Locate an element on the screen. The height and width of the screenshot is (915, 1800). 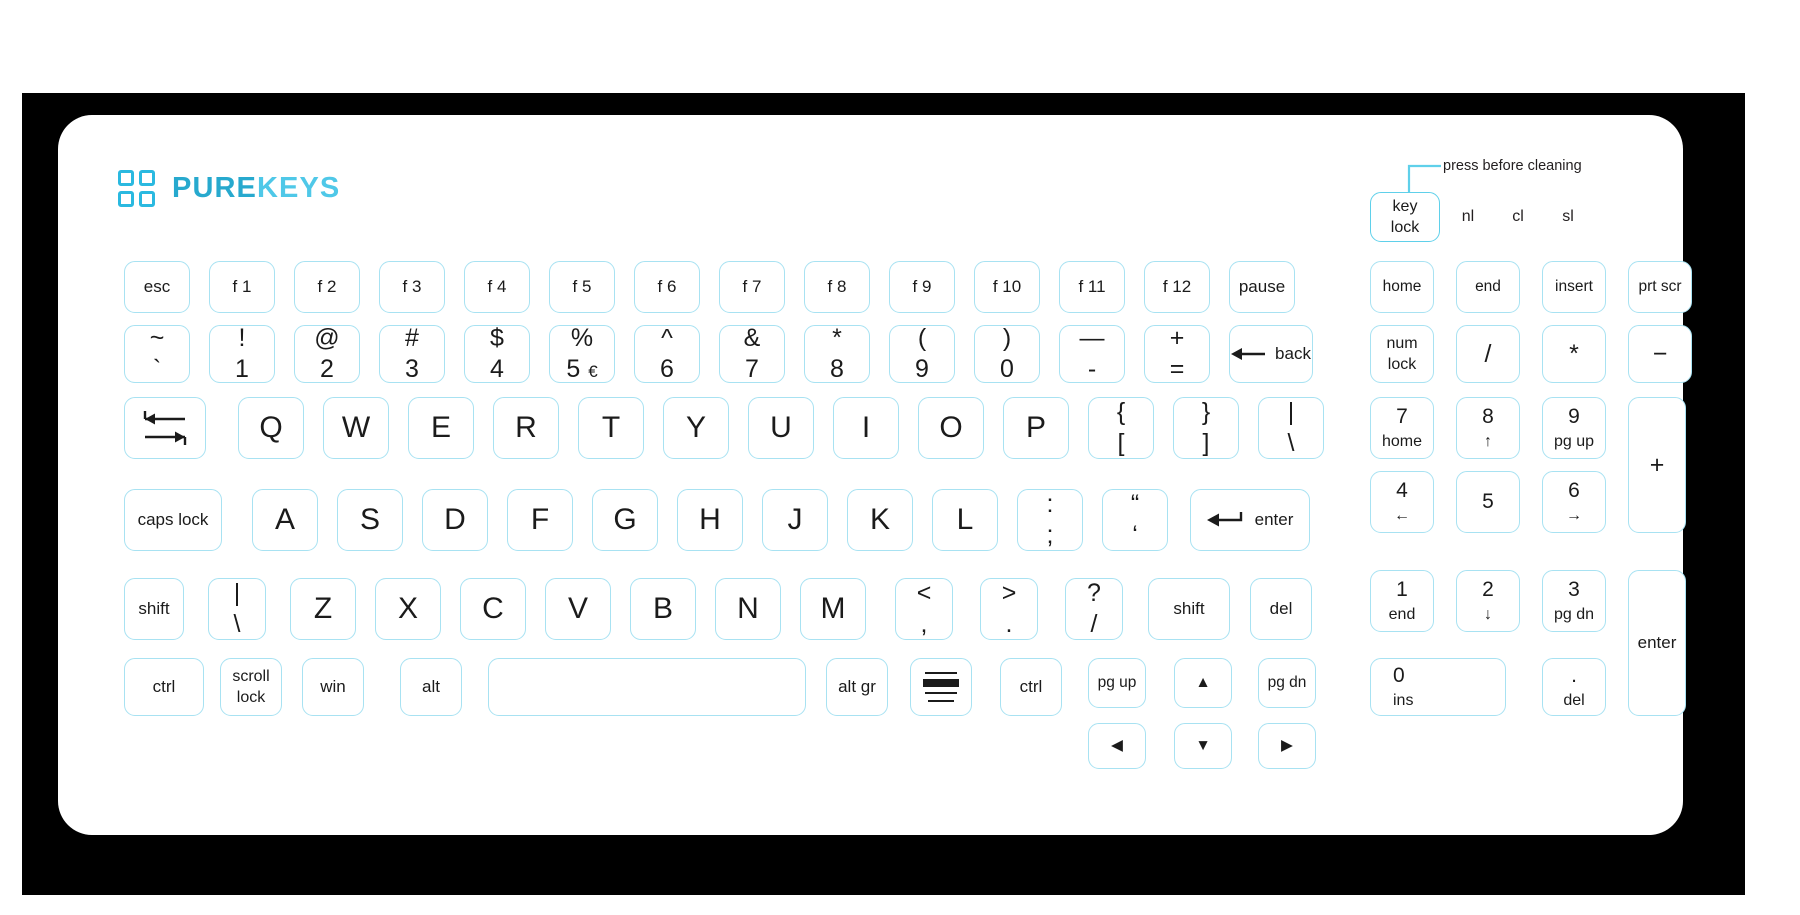
key-H: H is located at coordinates (710, 520).